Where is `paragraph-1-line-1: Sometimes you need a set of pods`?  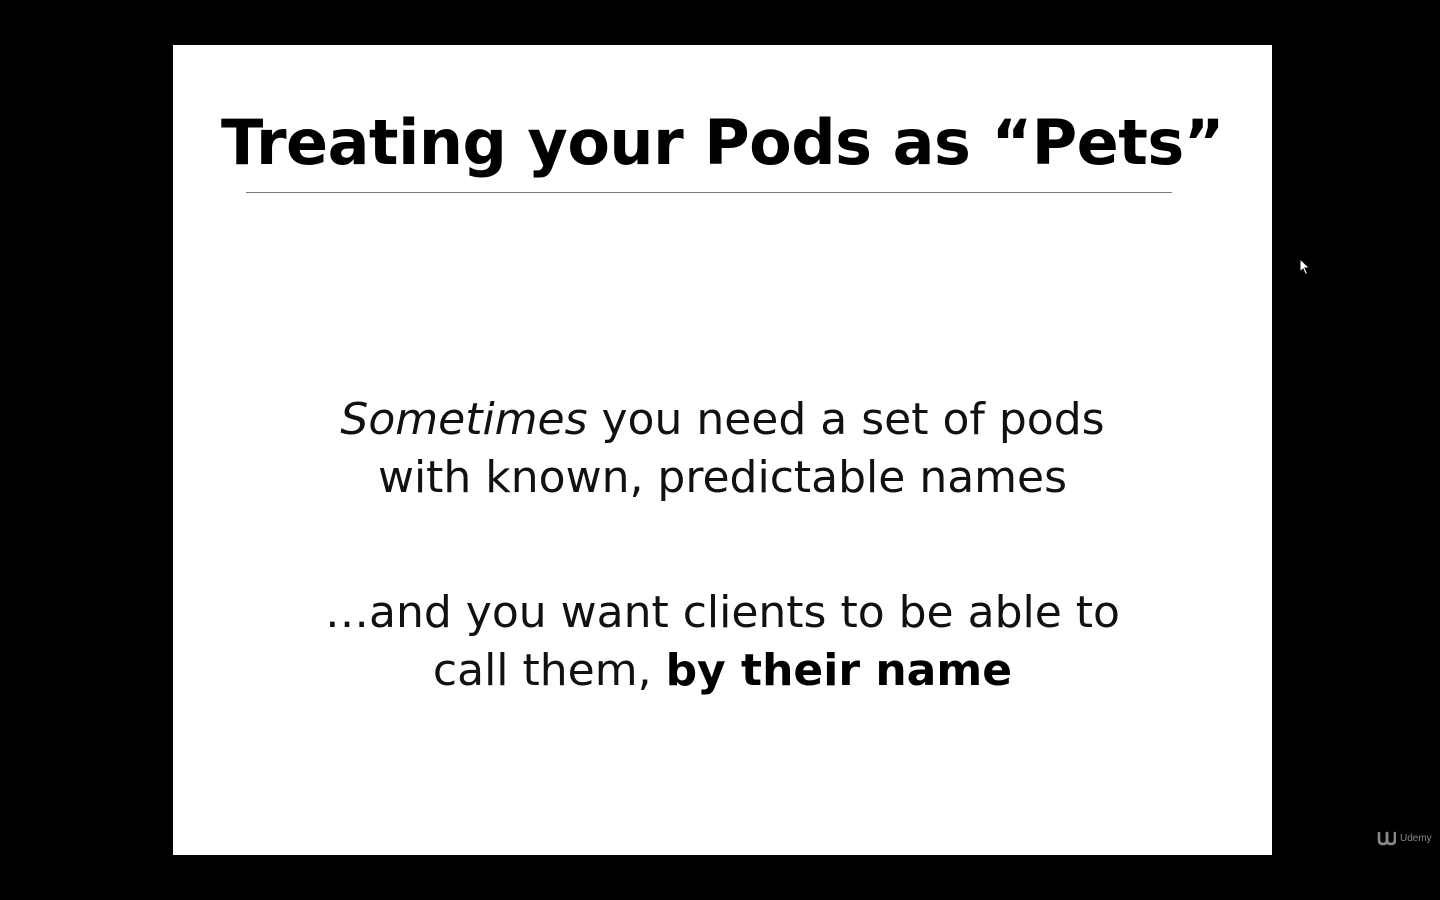 paragraph-1-line-1: Sometimes you need a set of pods is located at coordinates (722, 420).